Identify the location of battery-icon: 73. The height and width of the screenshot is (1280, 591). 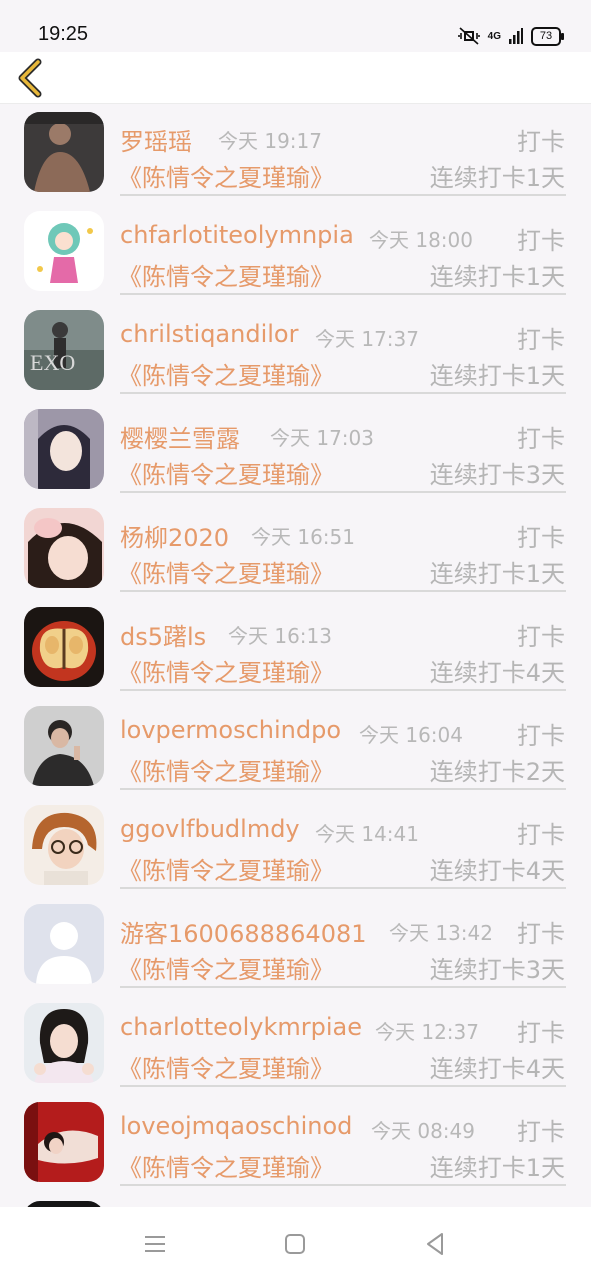
(547, 36).